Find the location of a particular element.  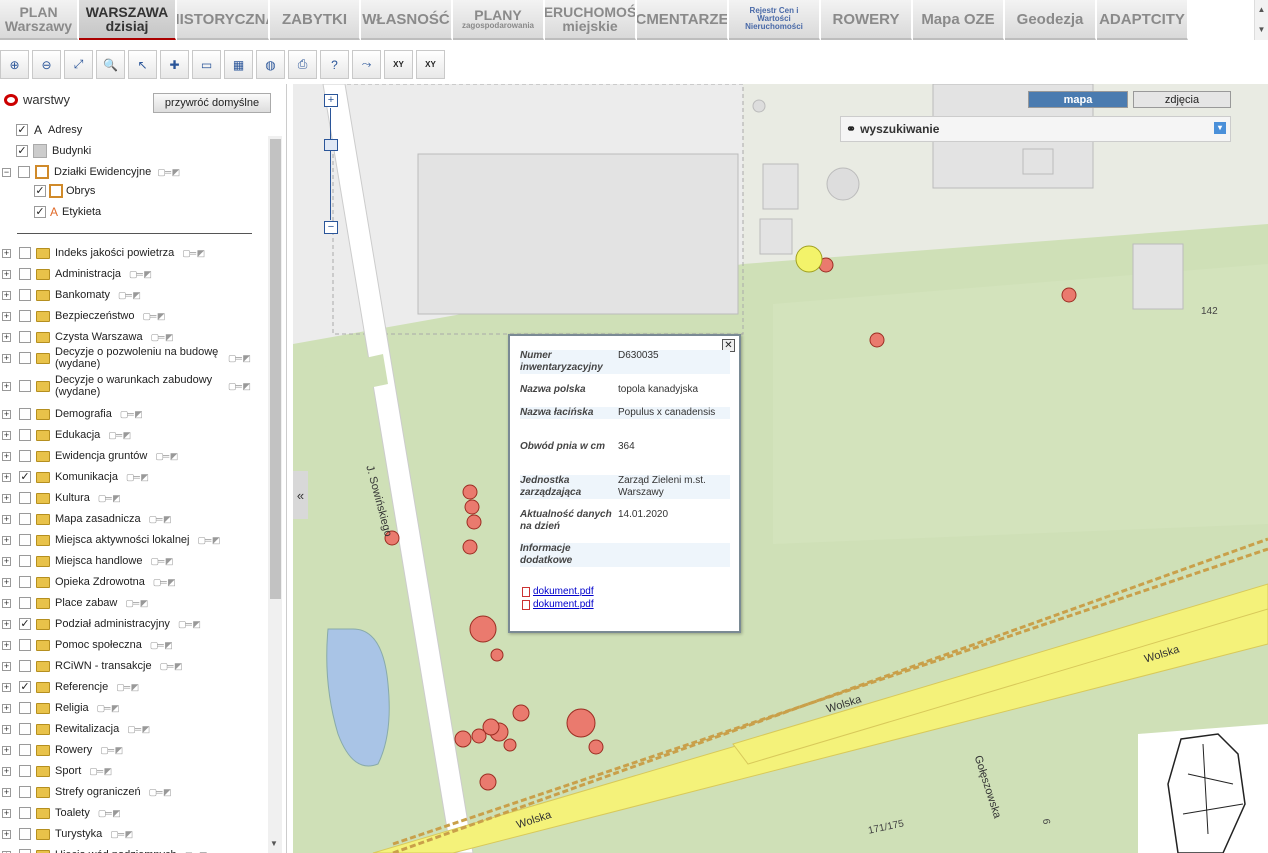

help-icon: ? is located at coordinates (334, 64).